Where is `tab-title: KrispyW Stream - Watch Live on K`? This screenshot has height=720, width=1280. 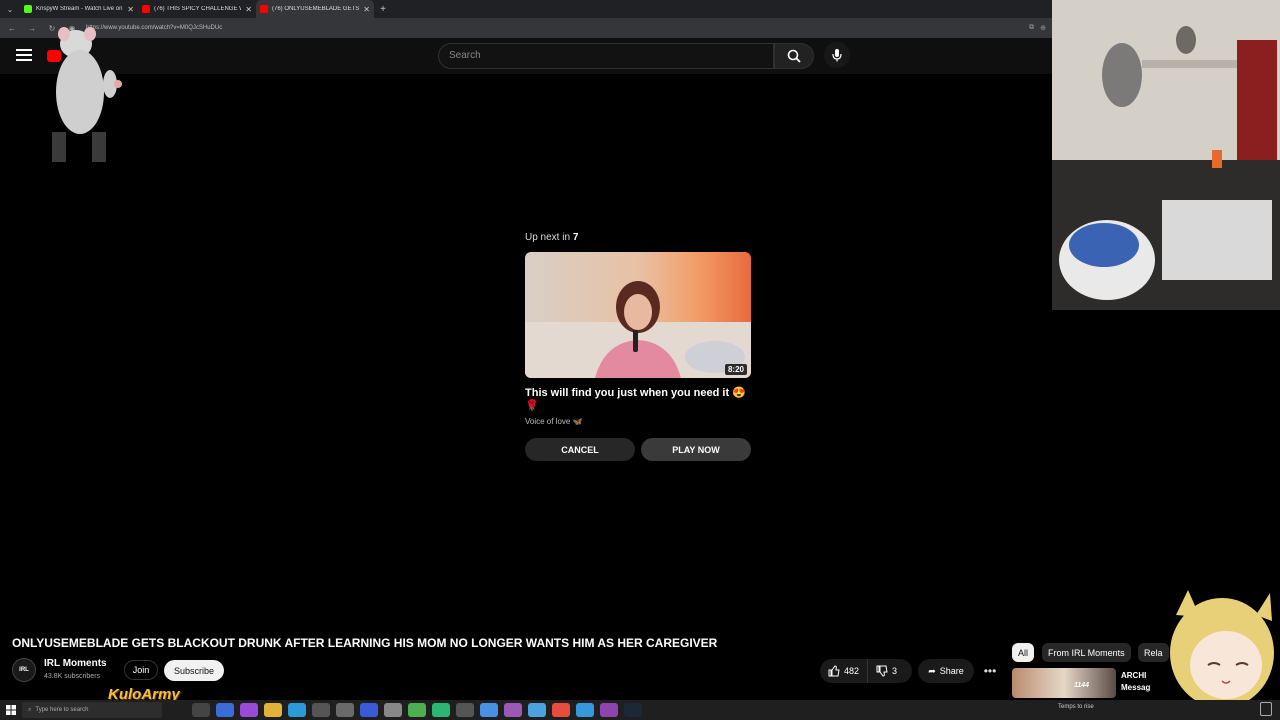
tab-title: KrispyW Stream - Watch Live on K is located at coordinates (80, 9).